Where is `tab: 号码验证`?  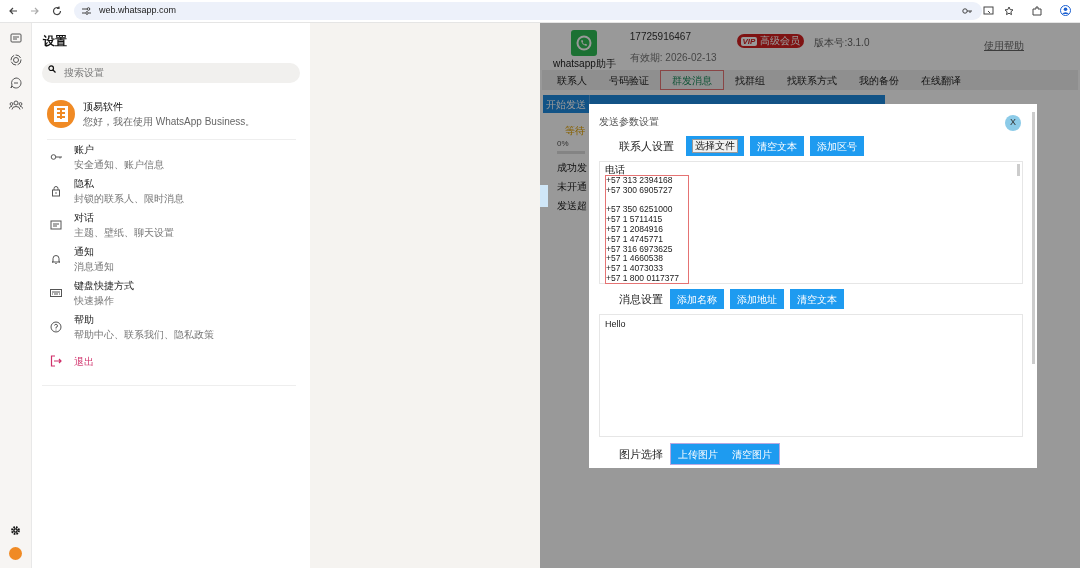 tab: 号码验证 is located at coordinates (629, 80).